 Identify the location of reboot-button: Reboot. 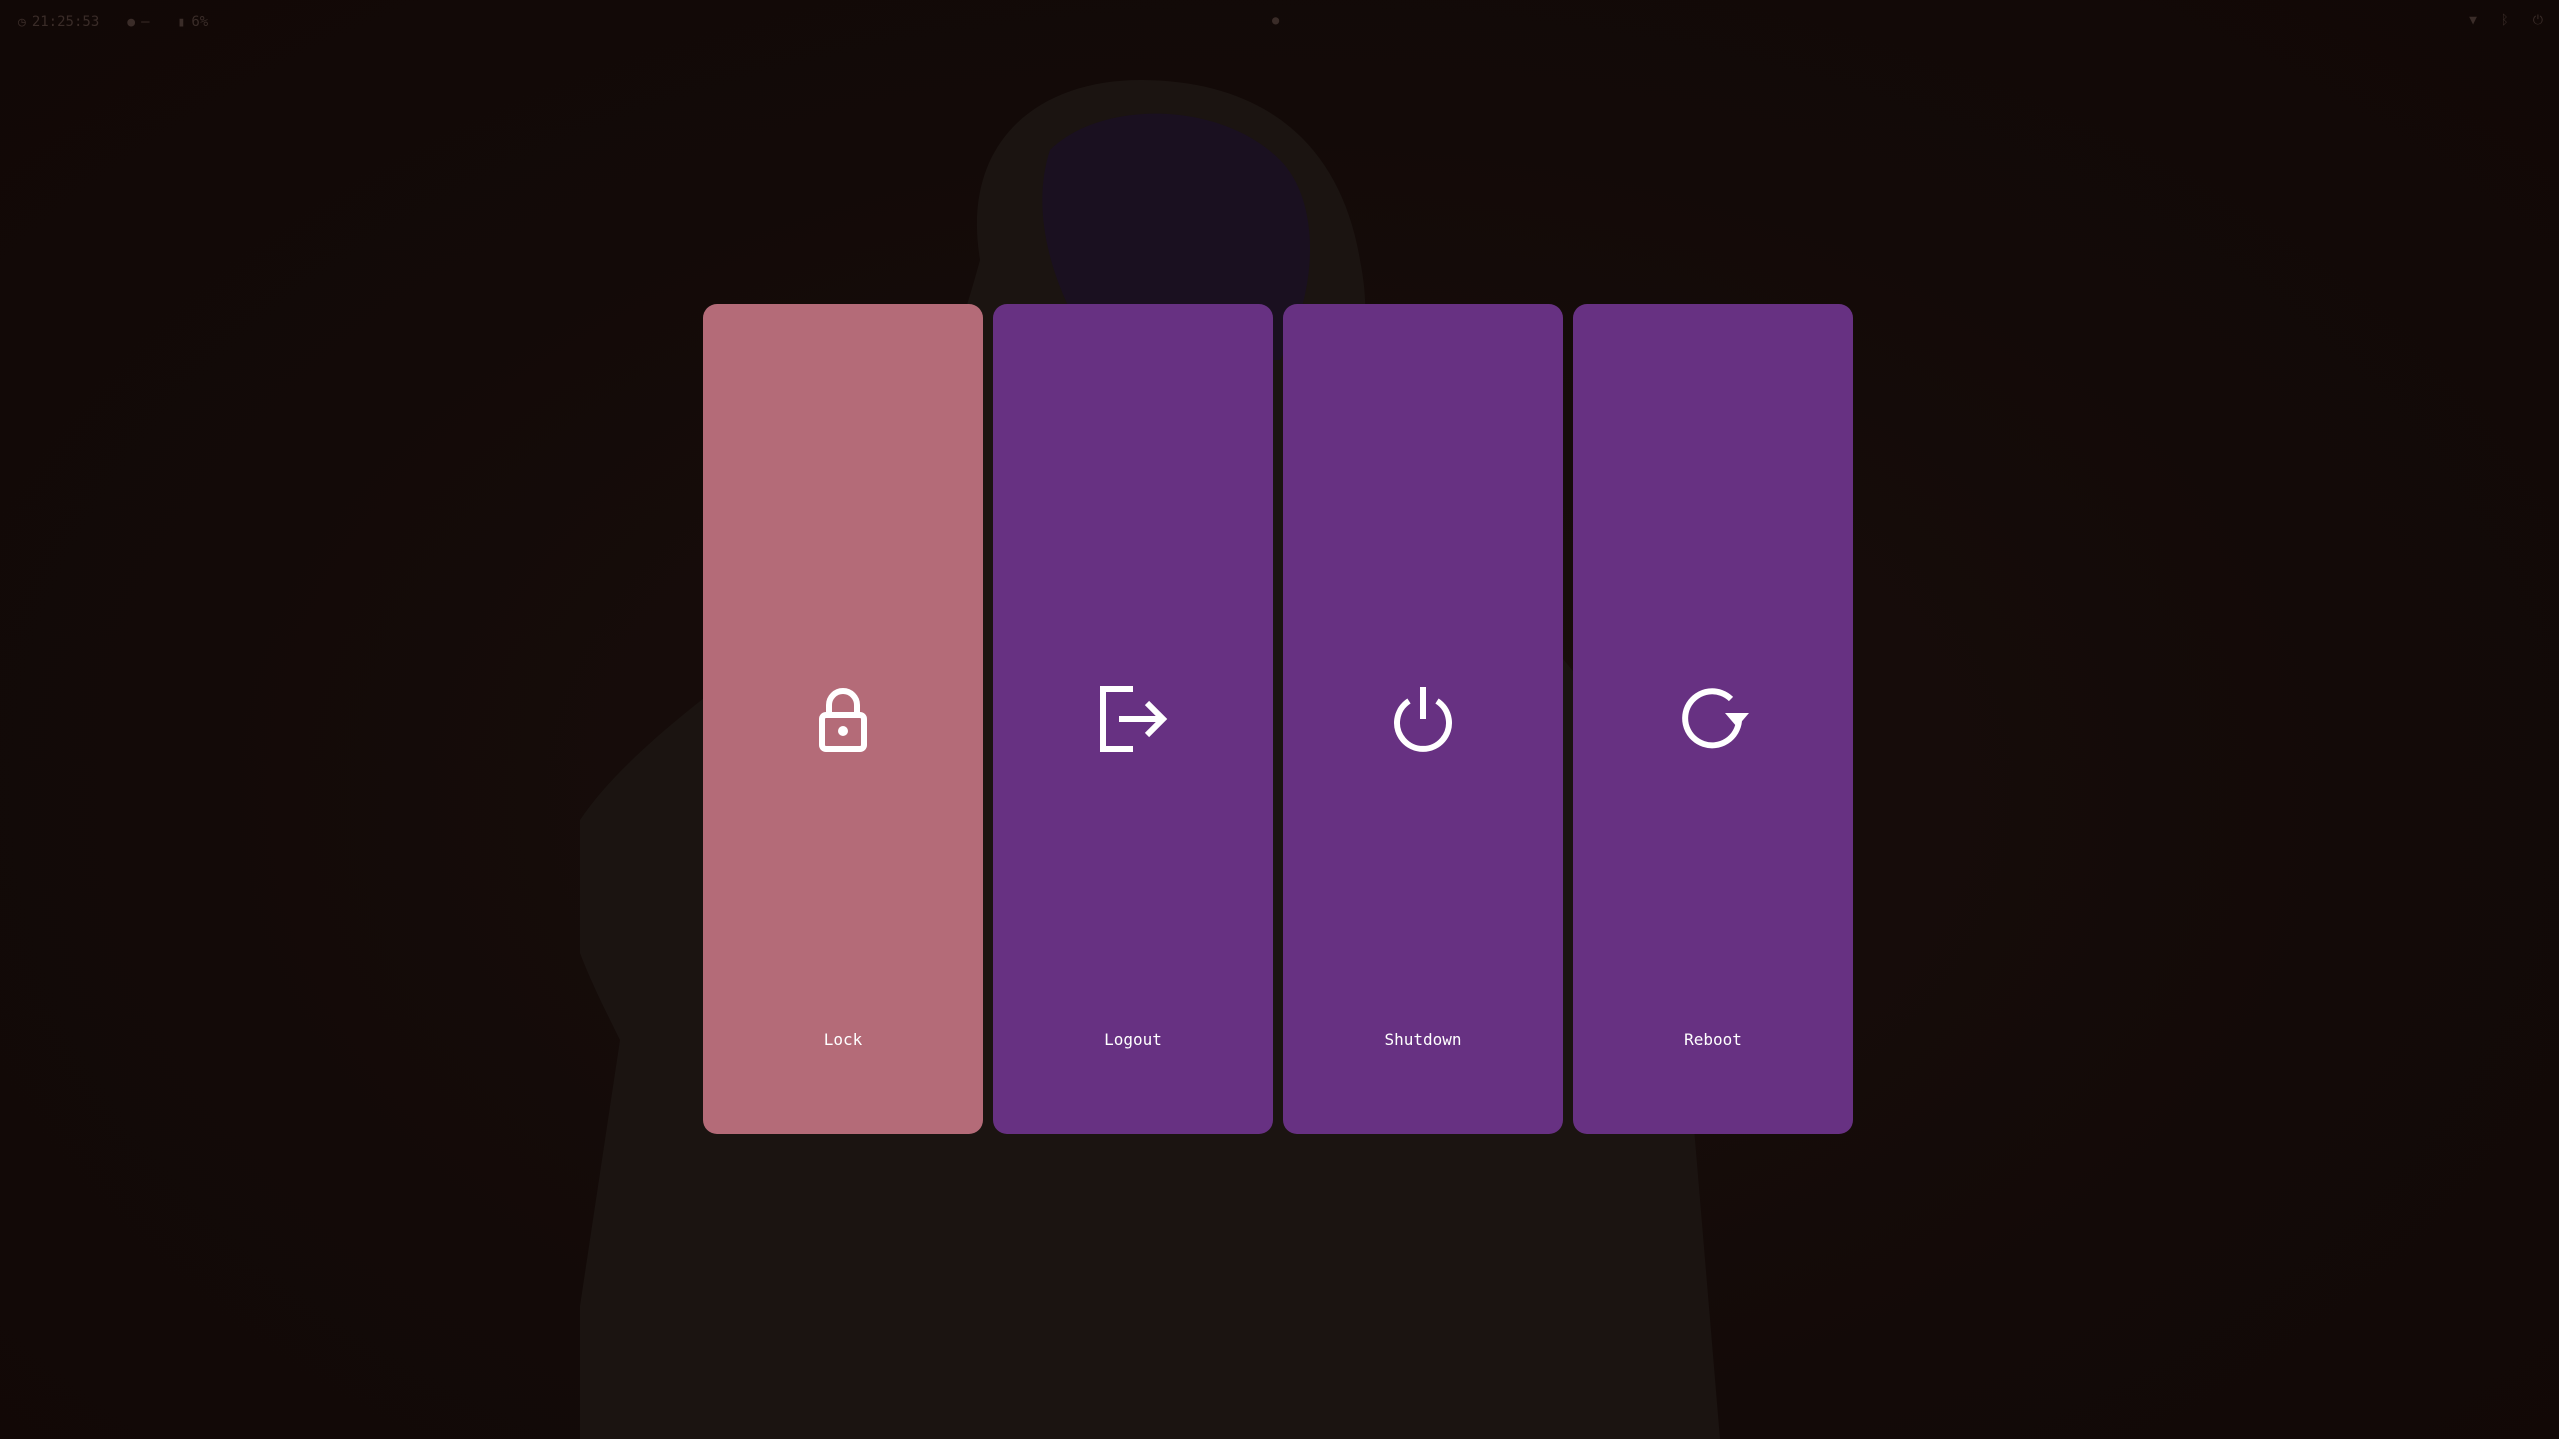
(1713, 719).